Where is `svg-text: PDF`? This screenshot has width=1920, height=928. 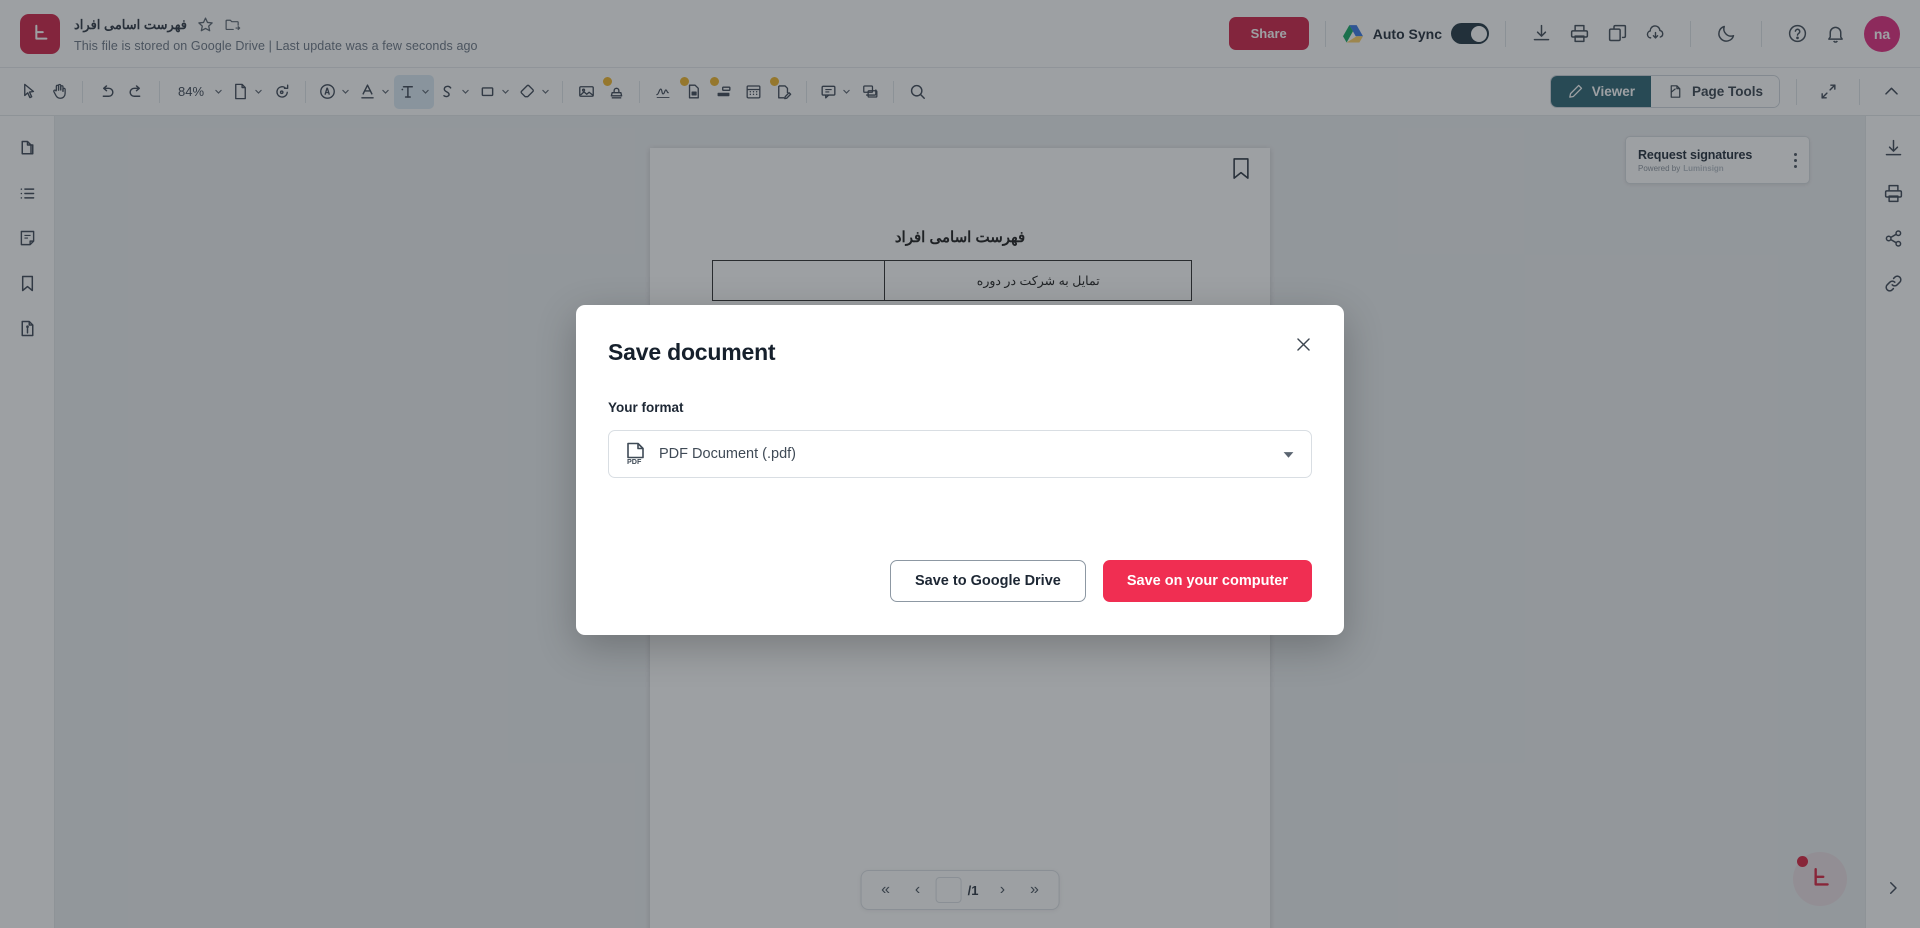 svg-text: PDF is located at coordinates (634, 461).